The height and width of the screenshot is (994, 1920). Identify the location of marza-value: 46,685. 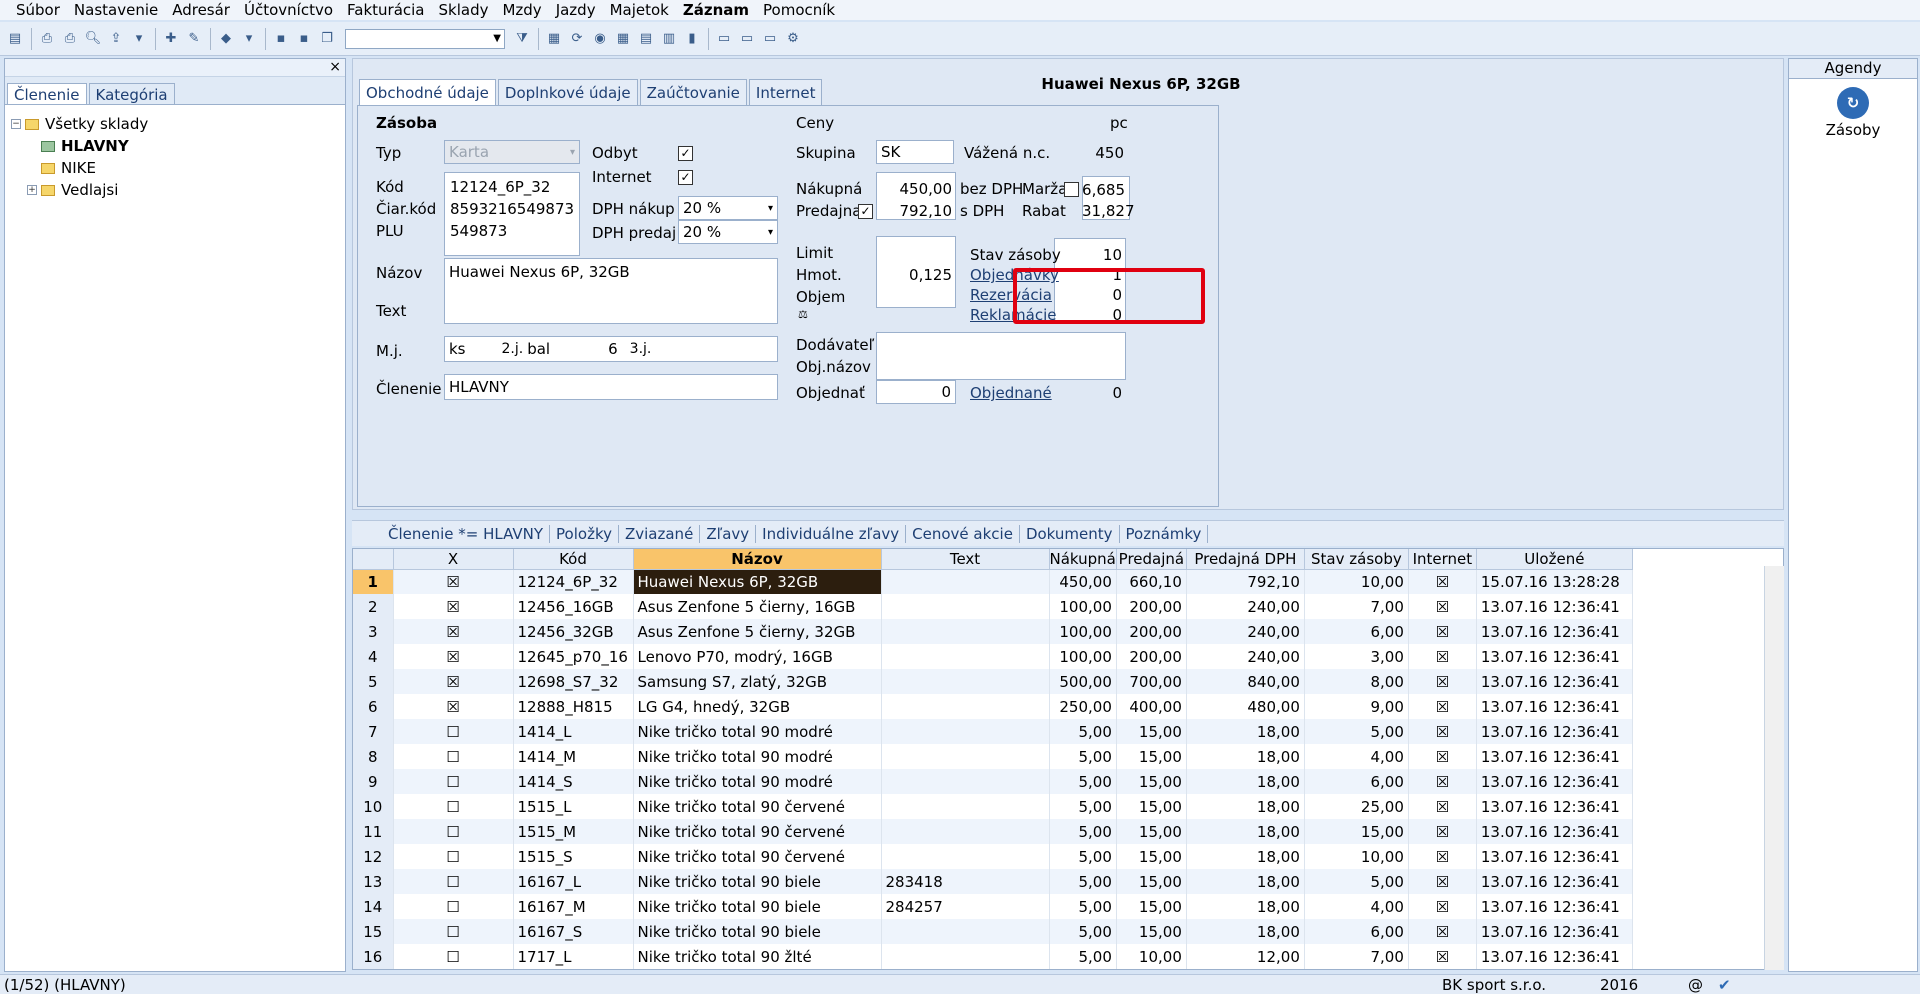
(1104, 190).